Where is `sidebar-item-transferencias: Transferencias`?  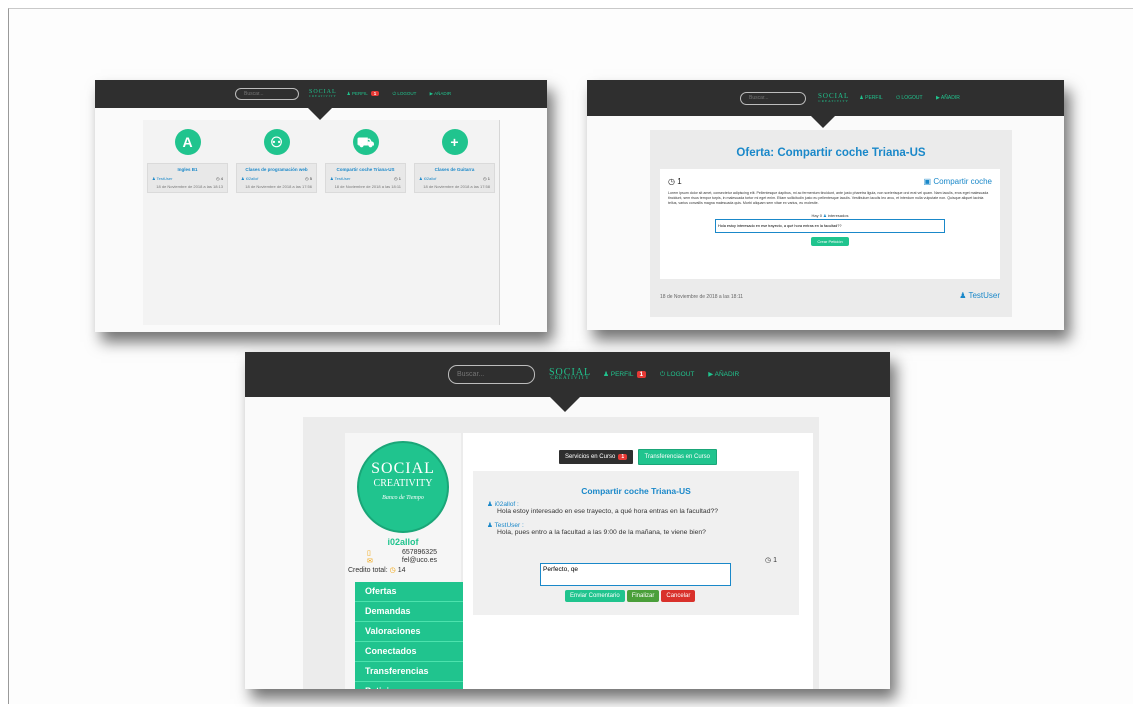
sidebar-item-transferencias: Transferencias is located at coordinates (413, 672).